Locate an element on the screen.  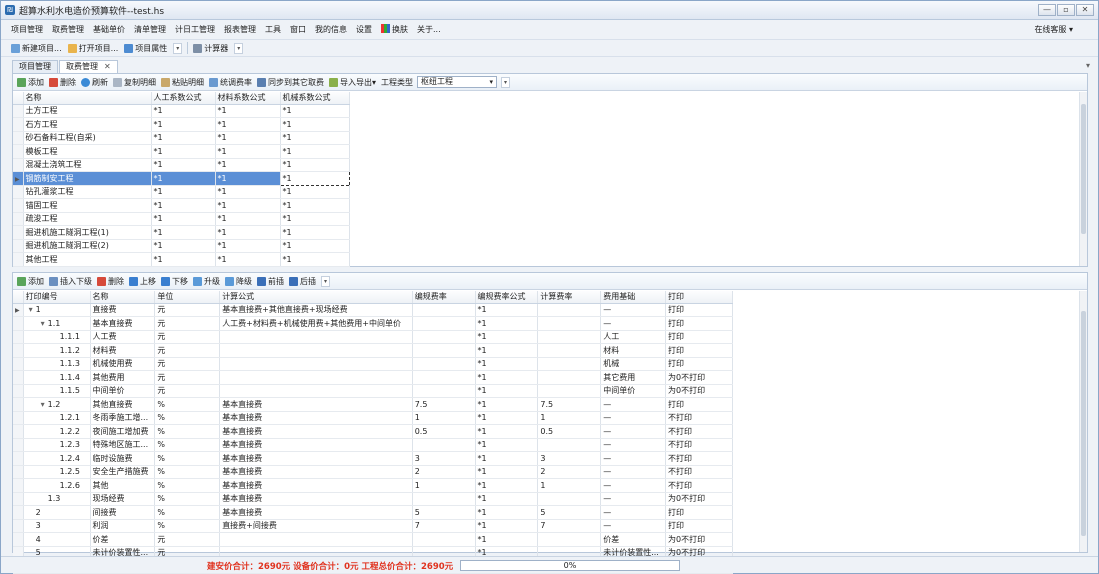
add-button: 添加 is located at coordinates (30, 82).